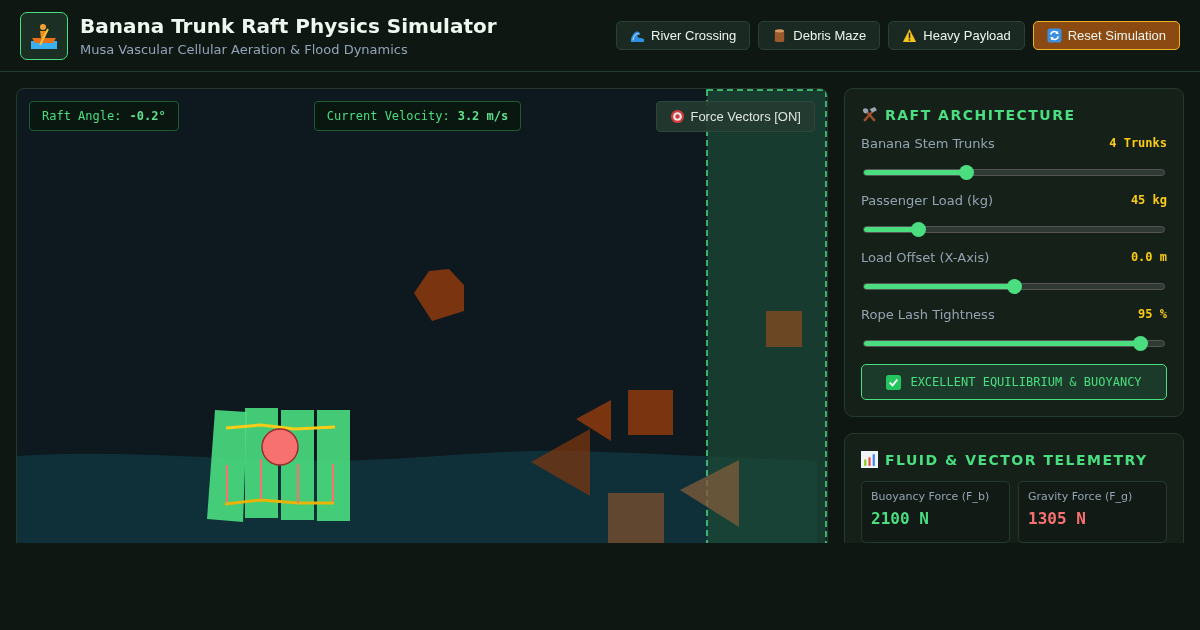 This screenshot has height=630, width=1200. What do you see at coordinates (910, 35) in the screenshot?
I see `warning-icon` at bounding box center [910, 35].